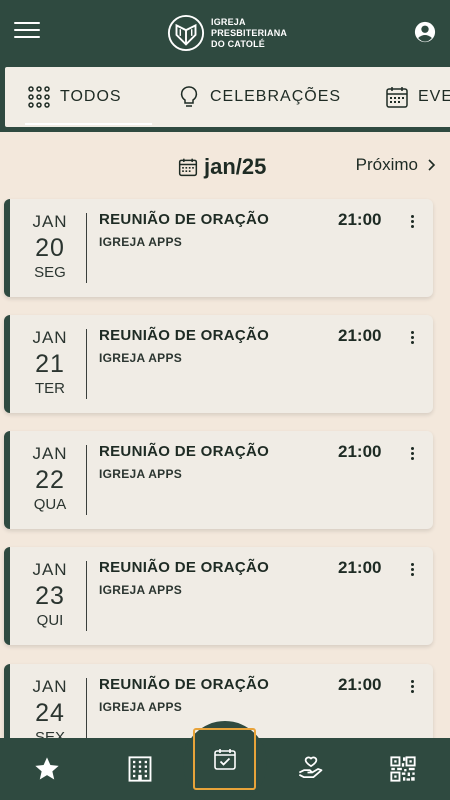 The height and width of the screenshot is (800, 450). What do you see at coordinates (50, 713) in the screenshot?
I see `event-day: 24` at bounding box center [50, 713].